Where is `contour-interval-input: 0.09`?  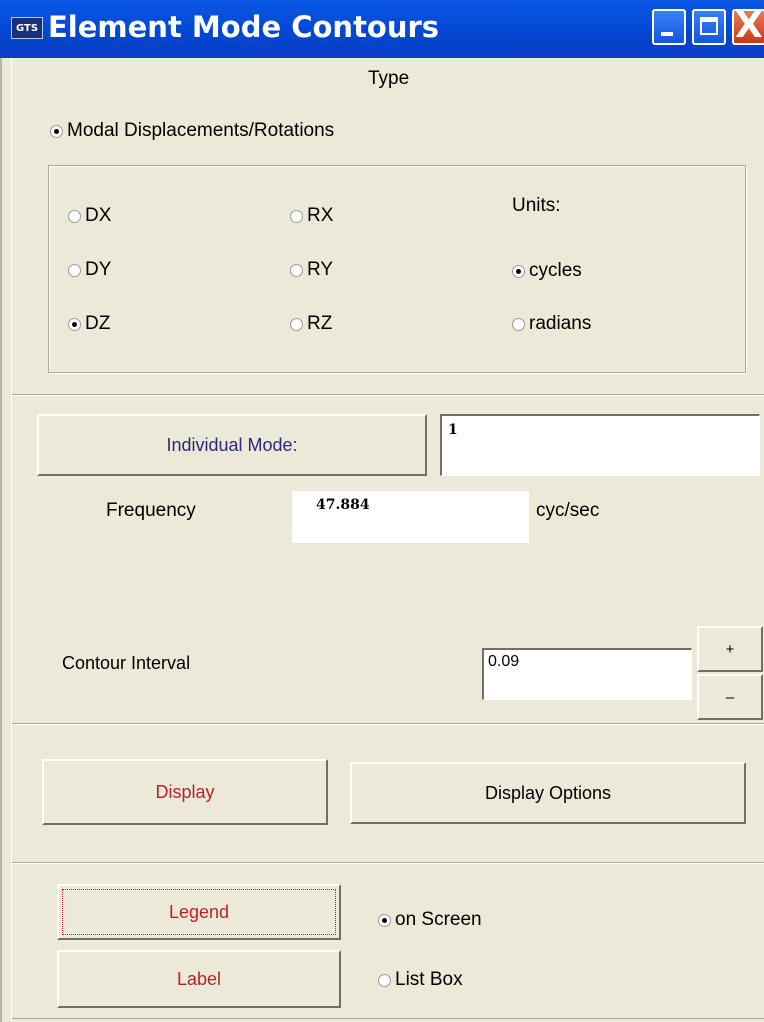 contour-interval-input: 0.09 is located at coordinates (587, 674).